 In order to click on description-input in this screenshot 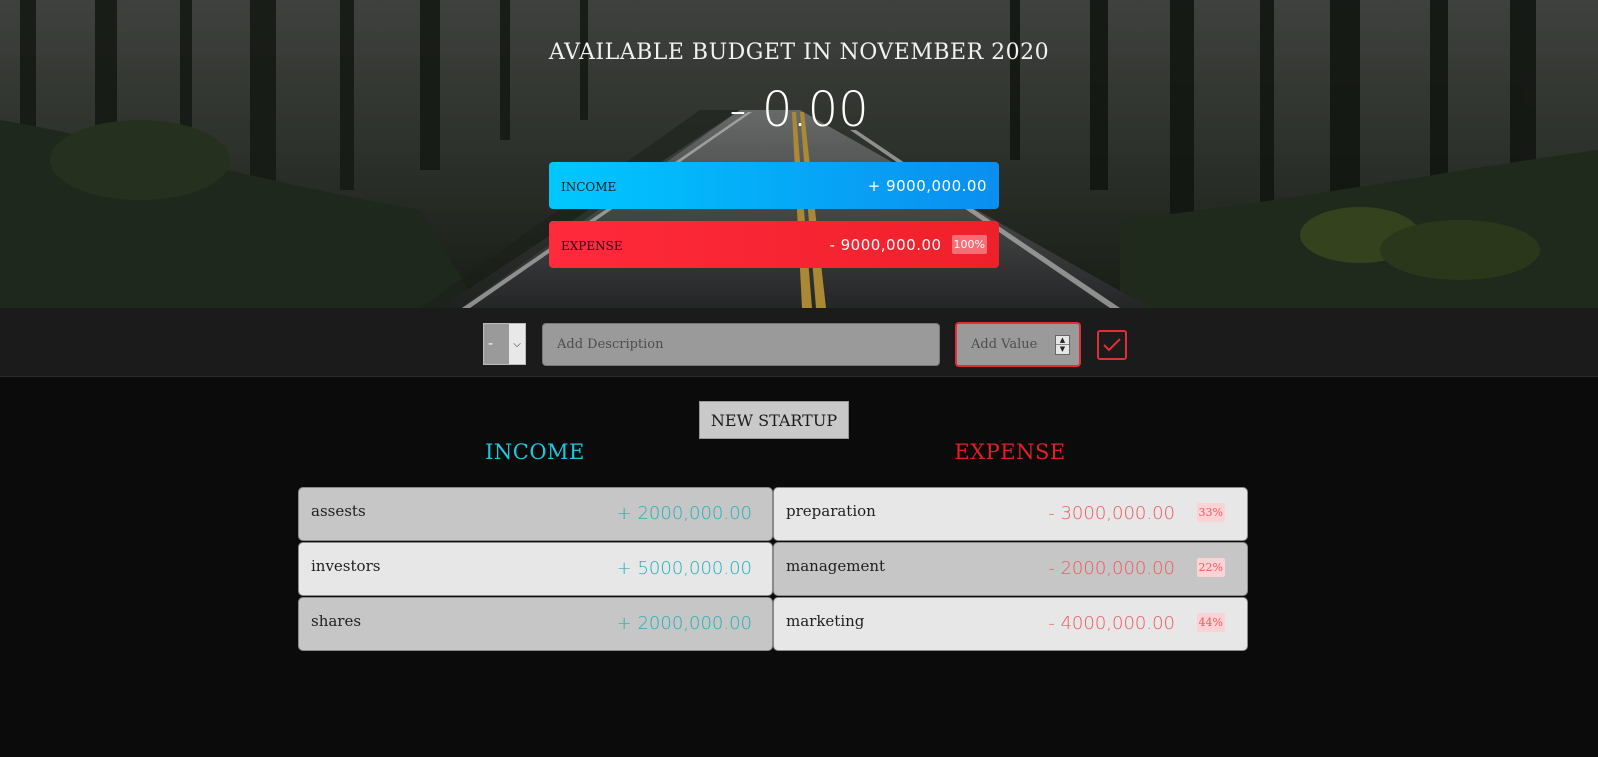, I will do `click(741, 344)`.